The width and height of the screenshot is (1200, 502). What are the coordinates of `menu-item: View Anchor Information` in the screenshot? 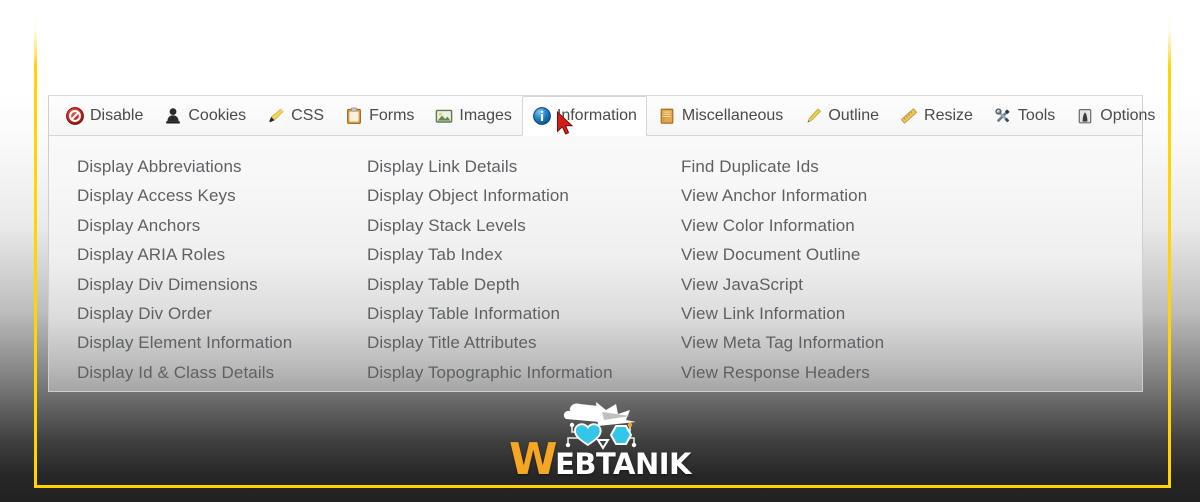 It's located at (843, 195).